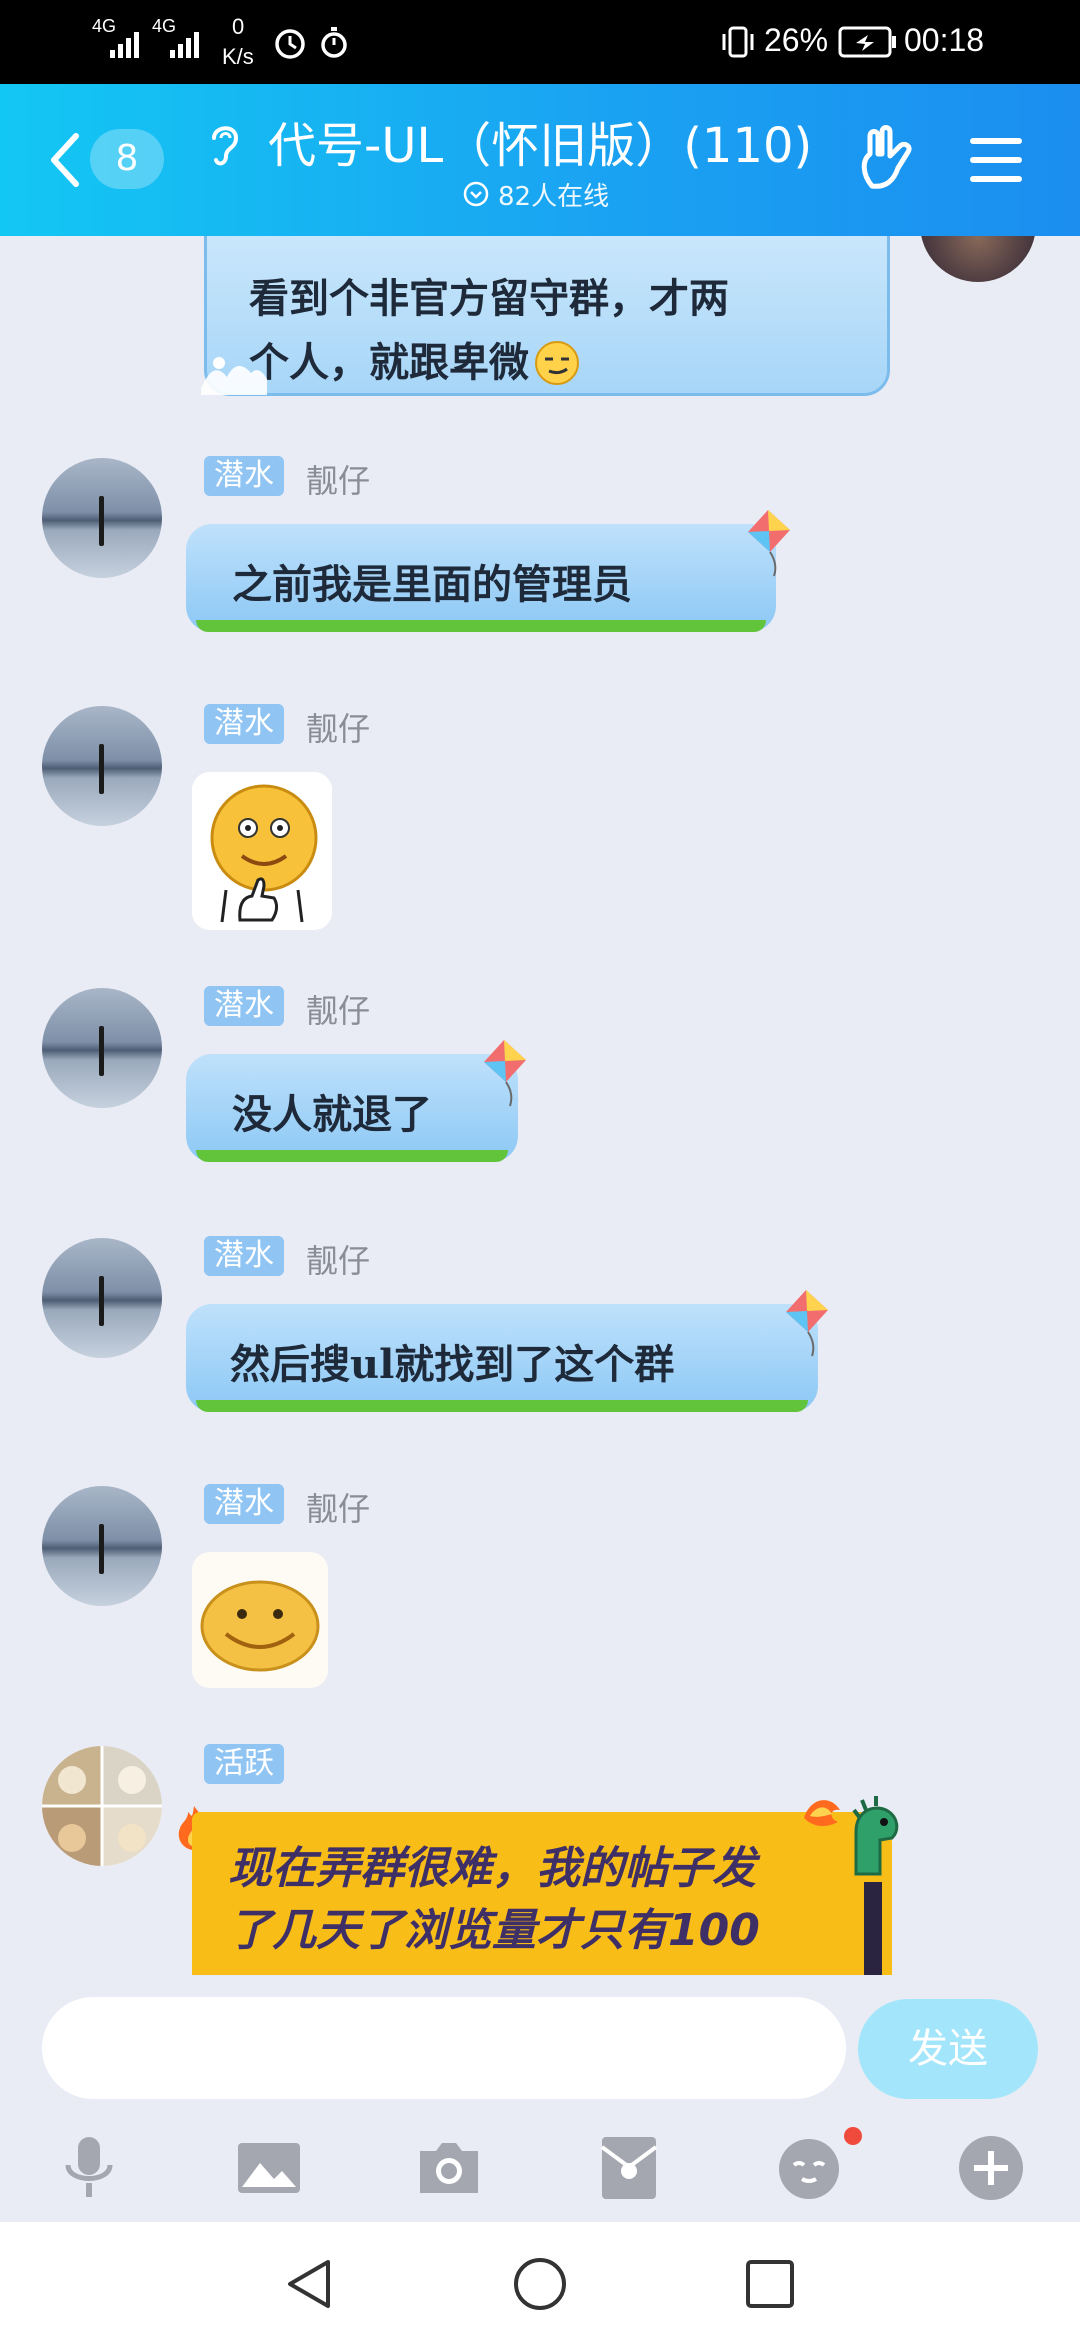 Image resolution: width=1080 pixels, height=2340 pixels. What do you see at coordinates (540, 2167) in the screenshot?
I see `input-toolbar` at bounding box center [540, 2167].